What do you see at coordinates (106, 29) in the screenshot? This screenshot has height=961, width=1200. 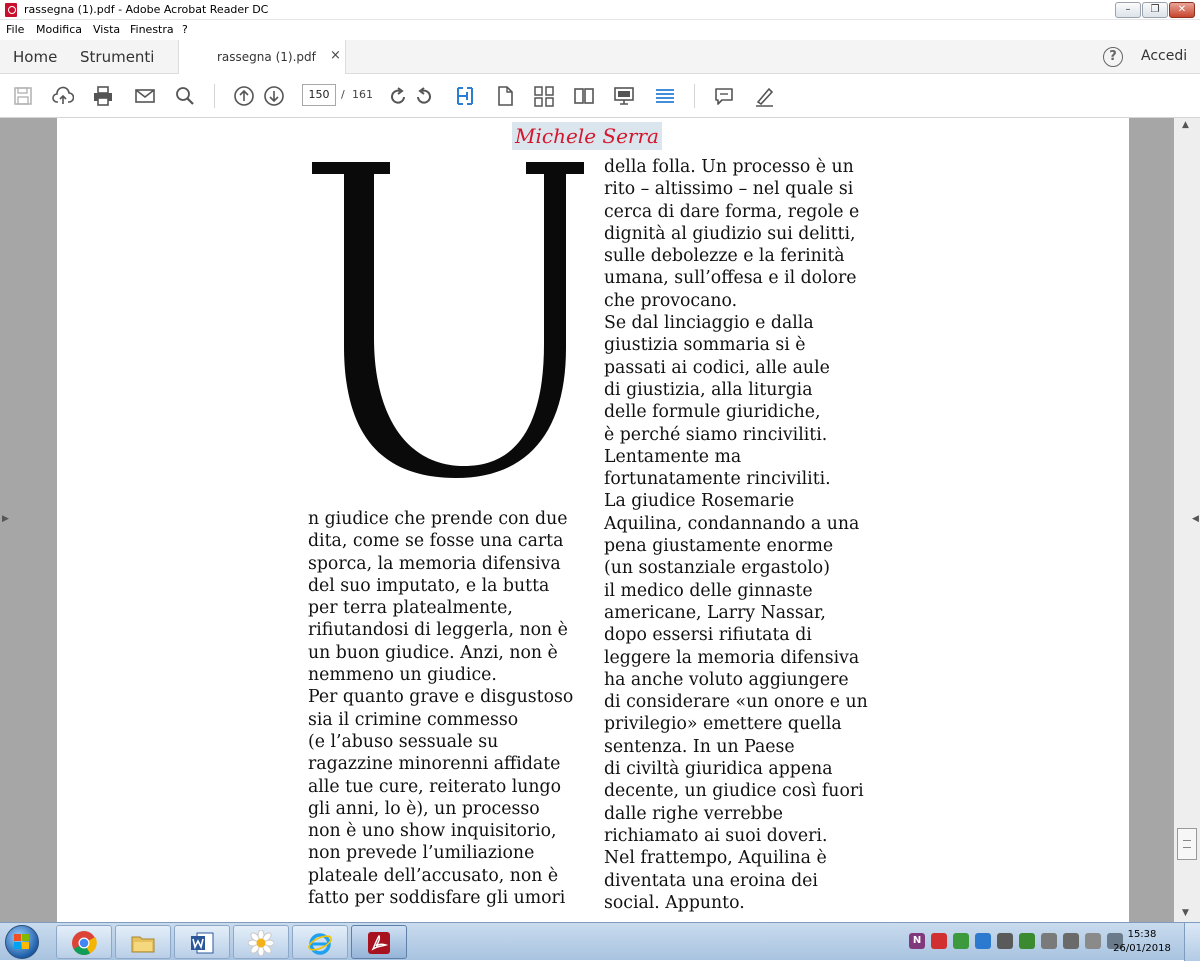 I see `menu-vista: Vista` at bounding box center [106, 29].